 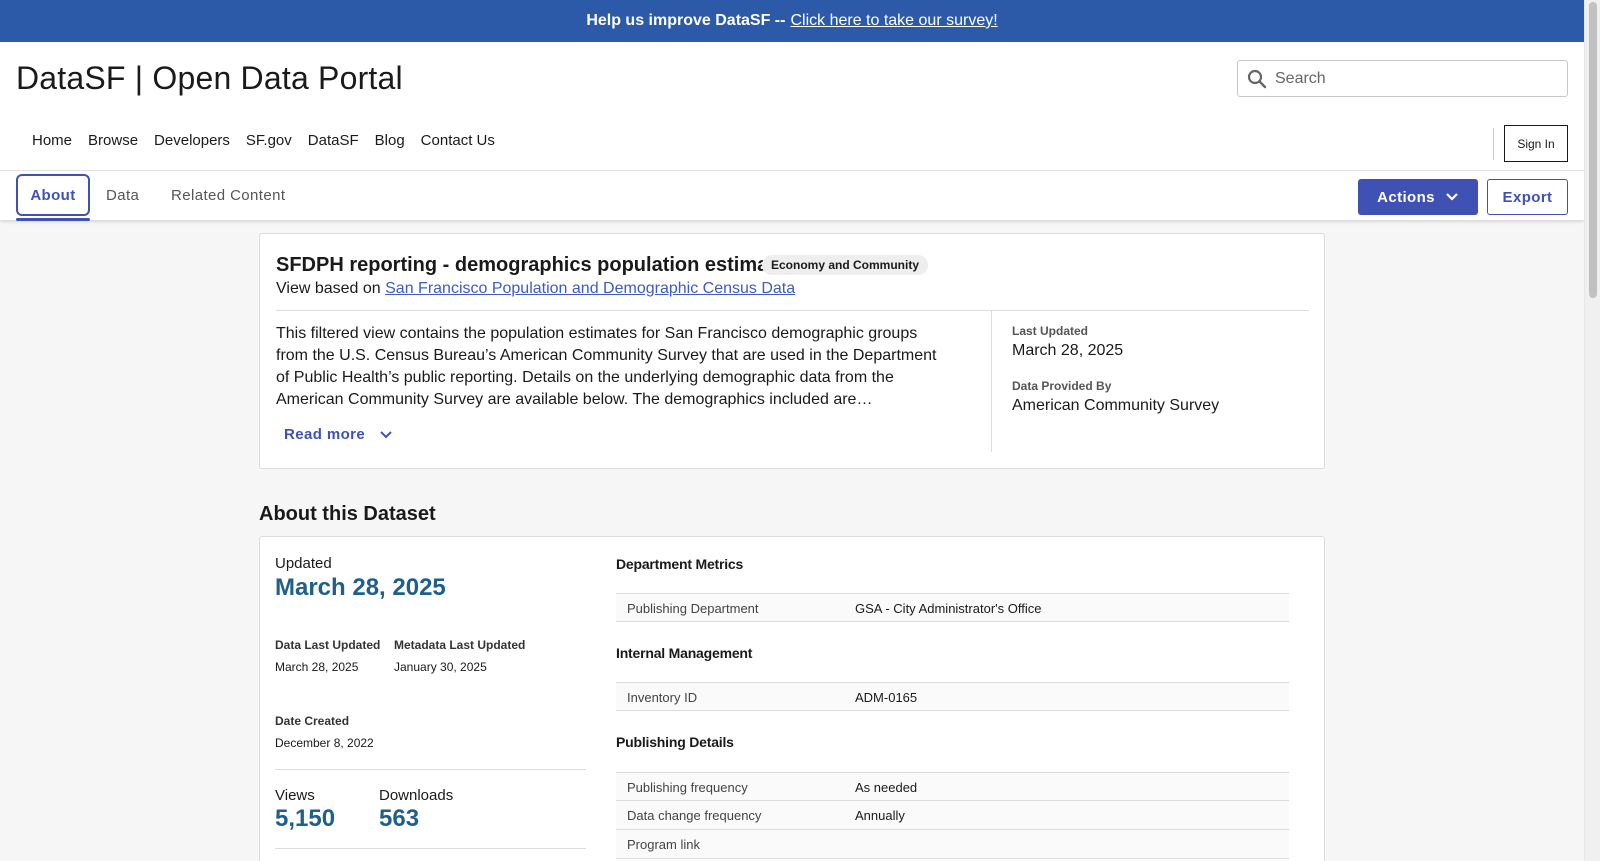 I want to click on views-label: Views, so click(x=295, y=795).